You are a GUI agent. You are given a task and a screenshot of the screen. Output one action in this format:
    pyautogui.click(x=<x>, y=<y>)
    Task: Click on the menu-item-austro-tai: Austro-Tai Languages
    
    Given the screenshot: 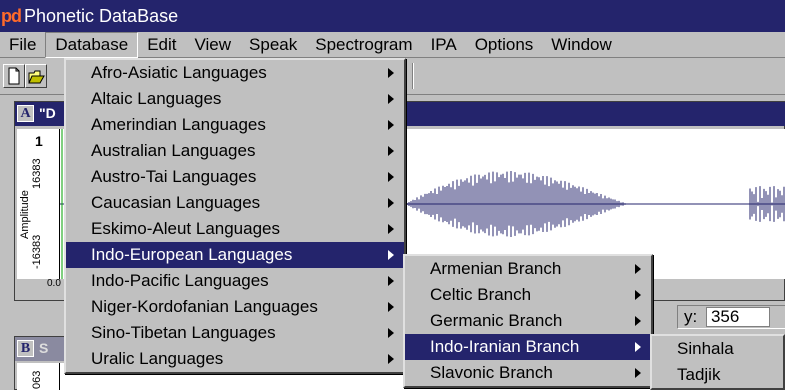 What is the action you would take?
    pyautogui.click(x=235, y=177)
    